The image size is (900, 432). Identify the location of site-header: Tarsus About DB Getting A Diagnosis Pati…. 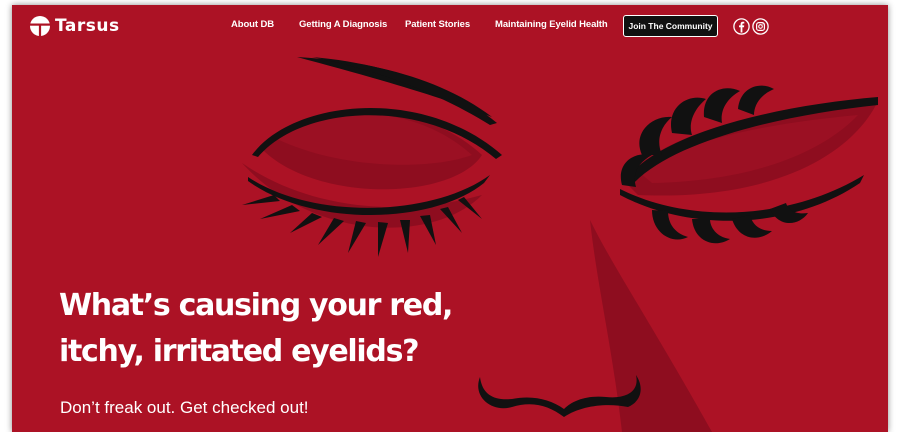
(450, 27).